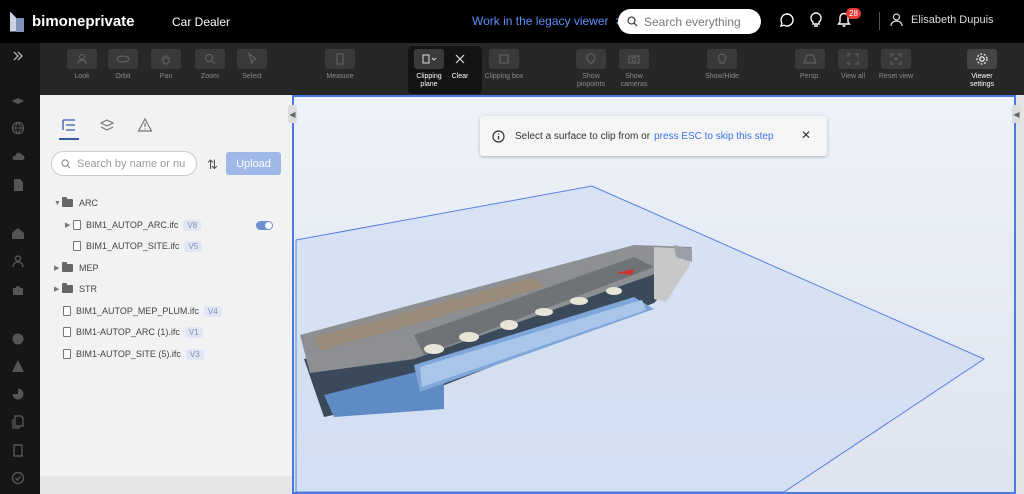 This screenshot has width=1024, height=494. Describe the element at coordinates (982, 69) in the screenshot. I see `tool-viewer-settings: Viewer settings` at that location.